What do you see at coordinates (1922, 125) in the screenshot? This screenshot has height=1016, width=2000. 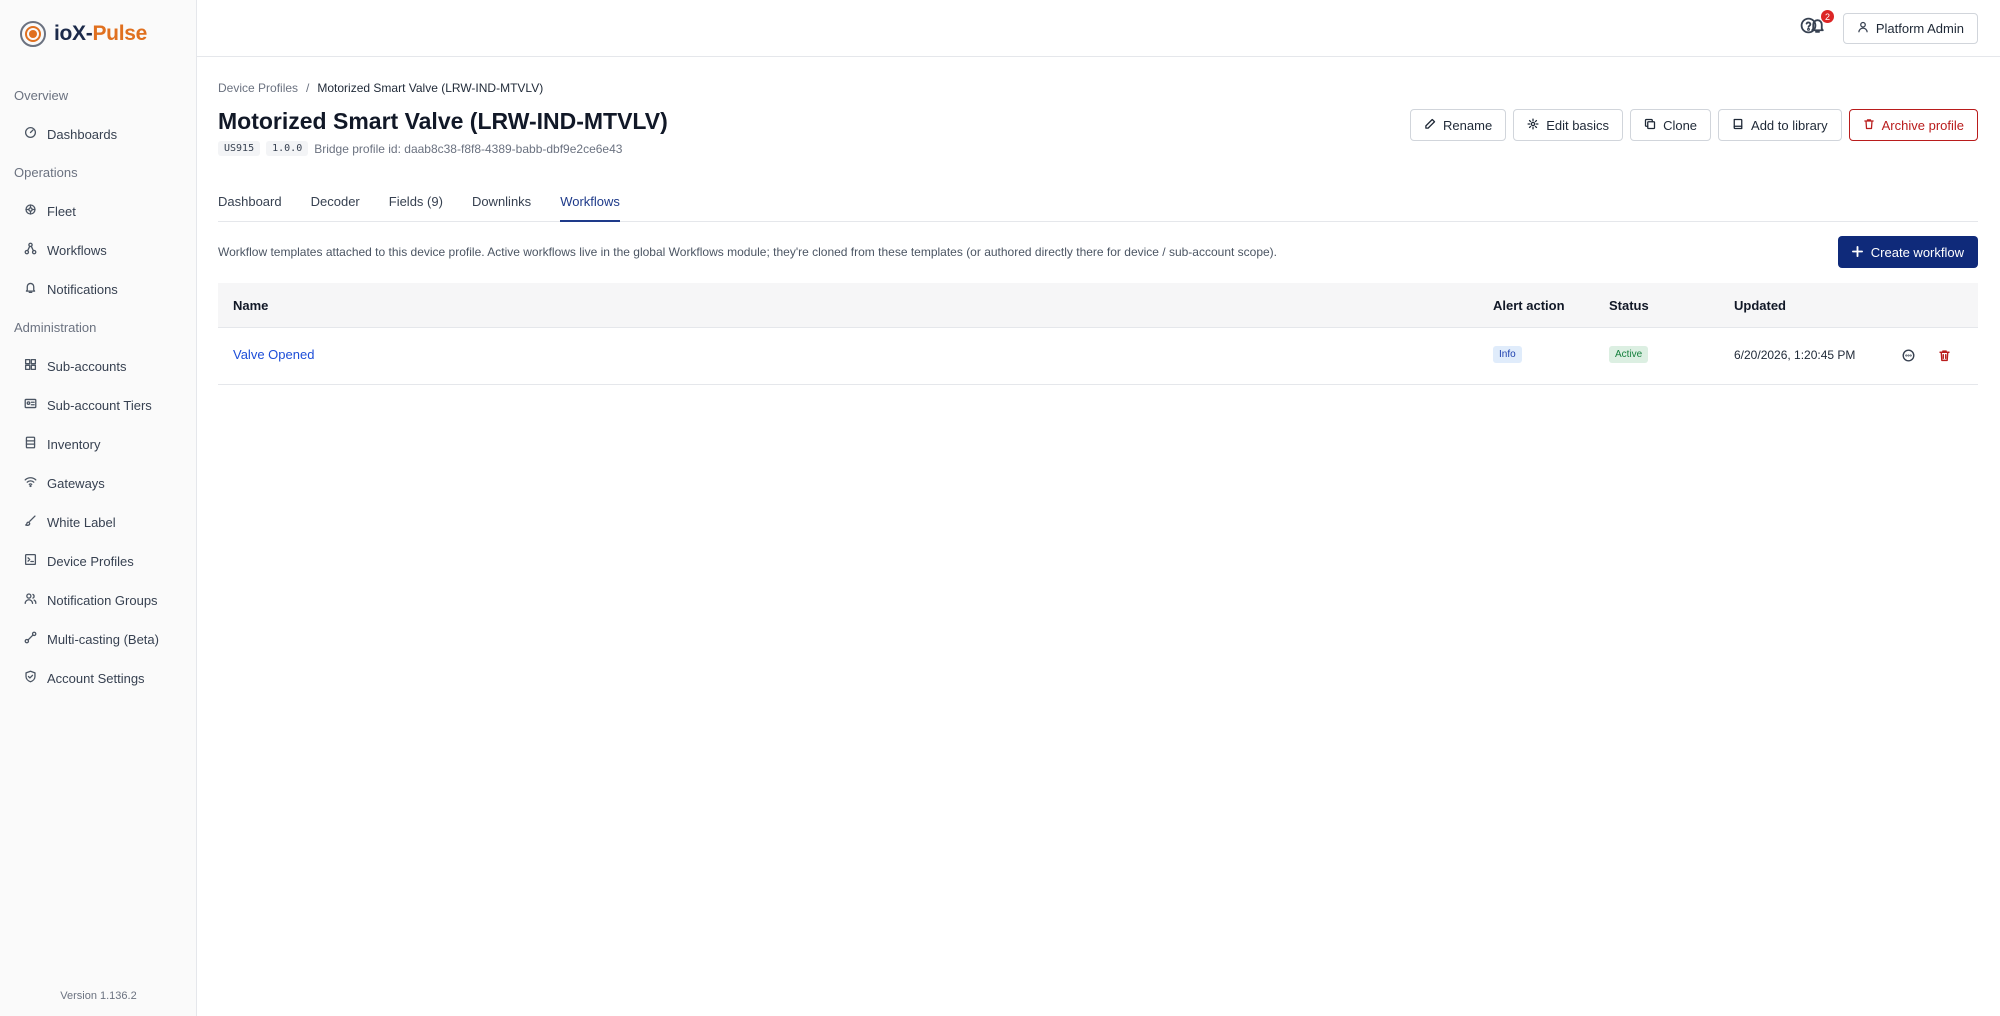 I see `archive-label: Archive profile` at bounding box center [1922, 125].